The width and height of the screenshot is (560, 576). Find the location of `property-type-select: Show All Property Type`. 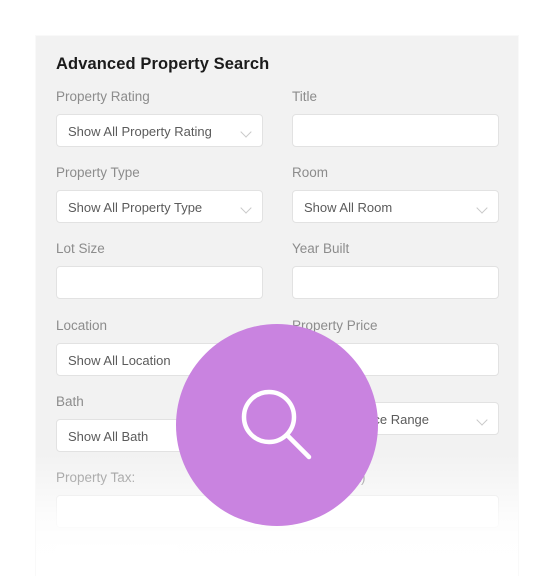

property-type-select: Show All Property Type is located at coordinates (159, 206).